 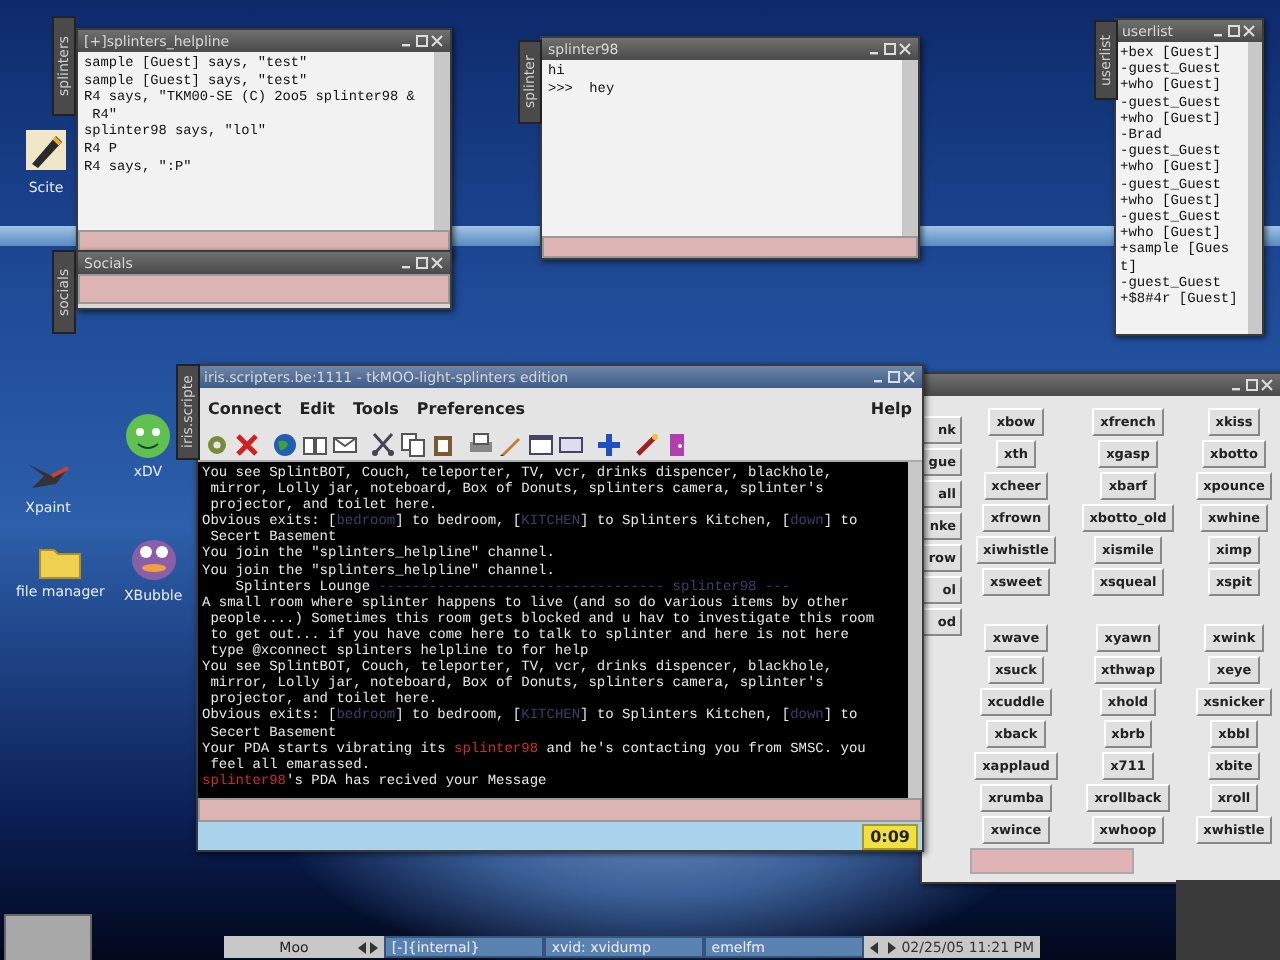 What do you see at coordinates (481, 444) in the screenshot?
I see `printer-icon` at bounding box center [481, 444].